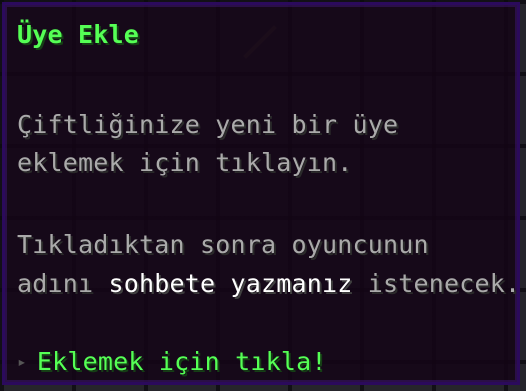  Describe the element at coordinates (185, 162) in the screenshot. I see `description-line-2: eklemek için tıklayın.` at that location.